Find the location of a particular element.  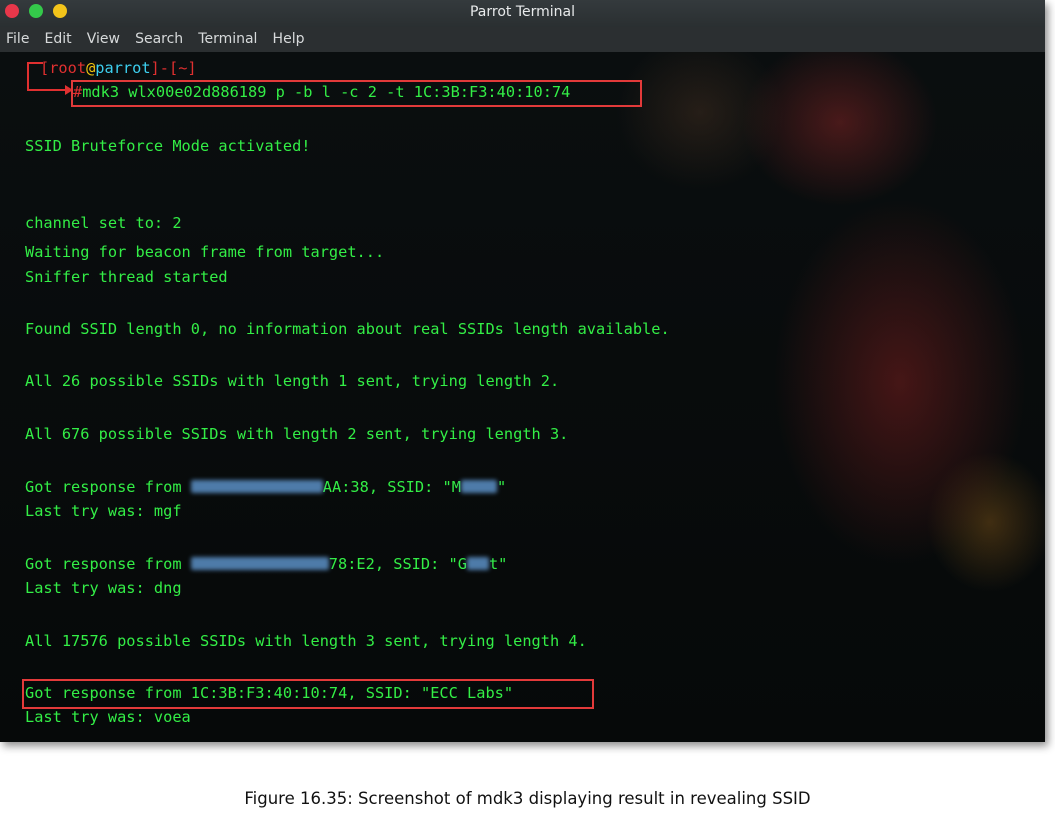

menu-bar: File Edit View Search Terminal Help is located at coordinates (522, 39).